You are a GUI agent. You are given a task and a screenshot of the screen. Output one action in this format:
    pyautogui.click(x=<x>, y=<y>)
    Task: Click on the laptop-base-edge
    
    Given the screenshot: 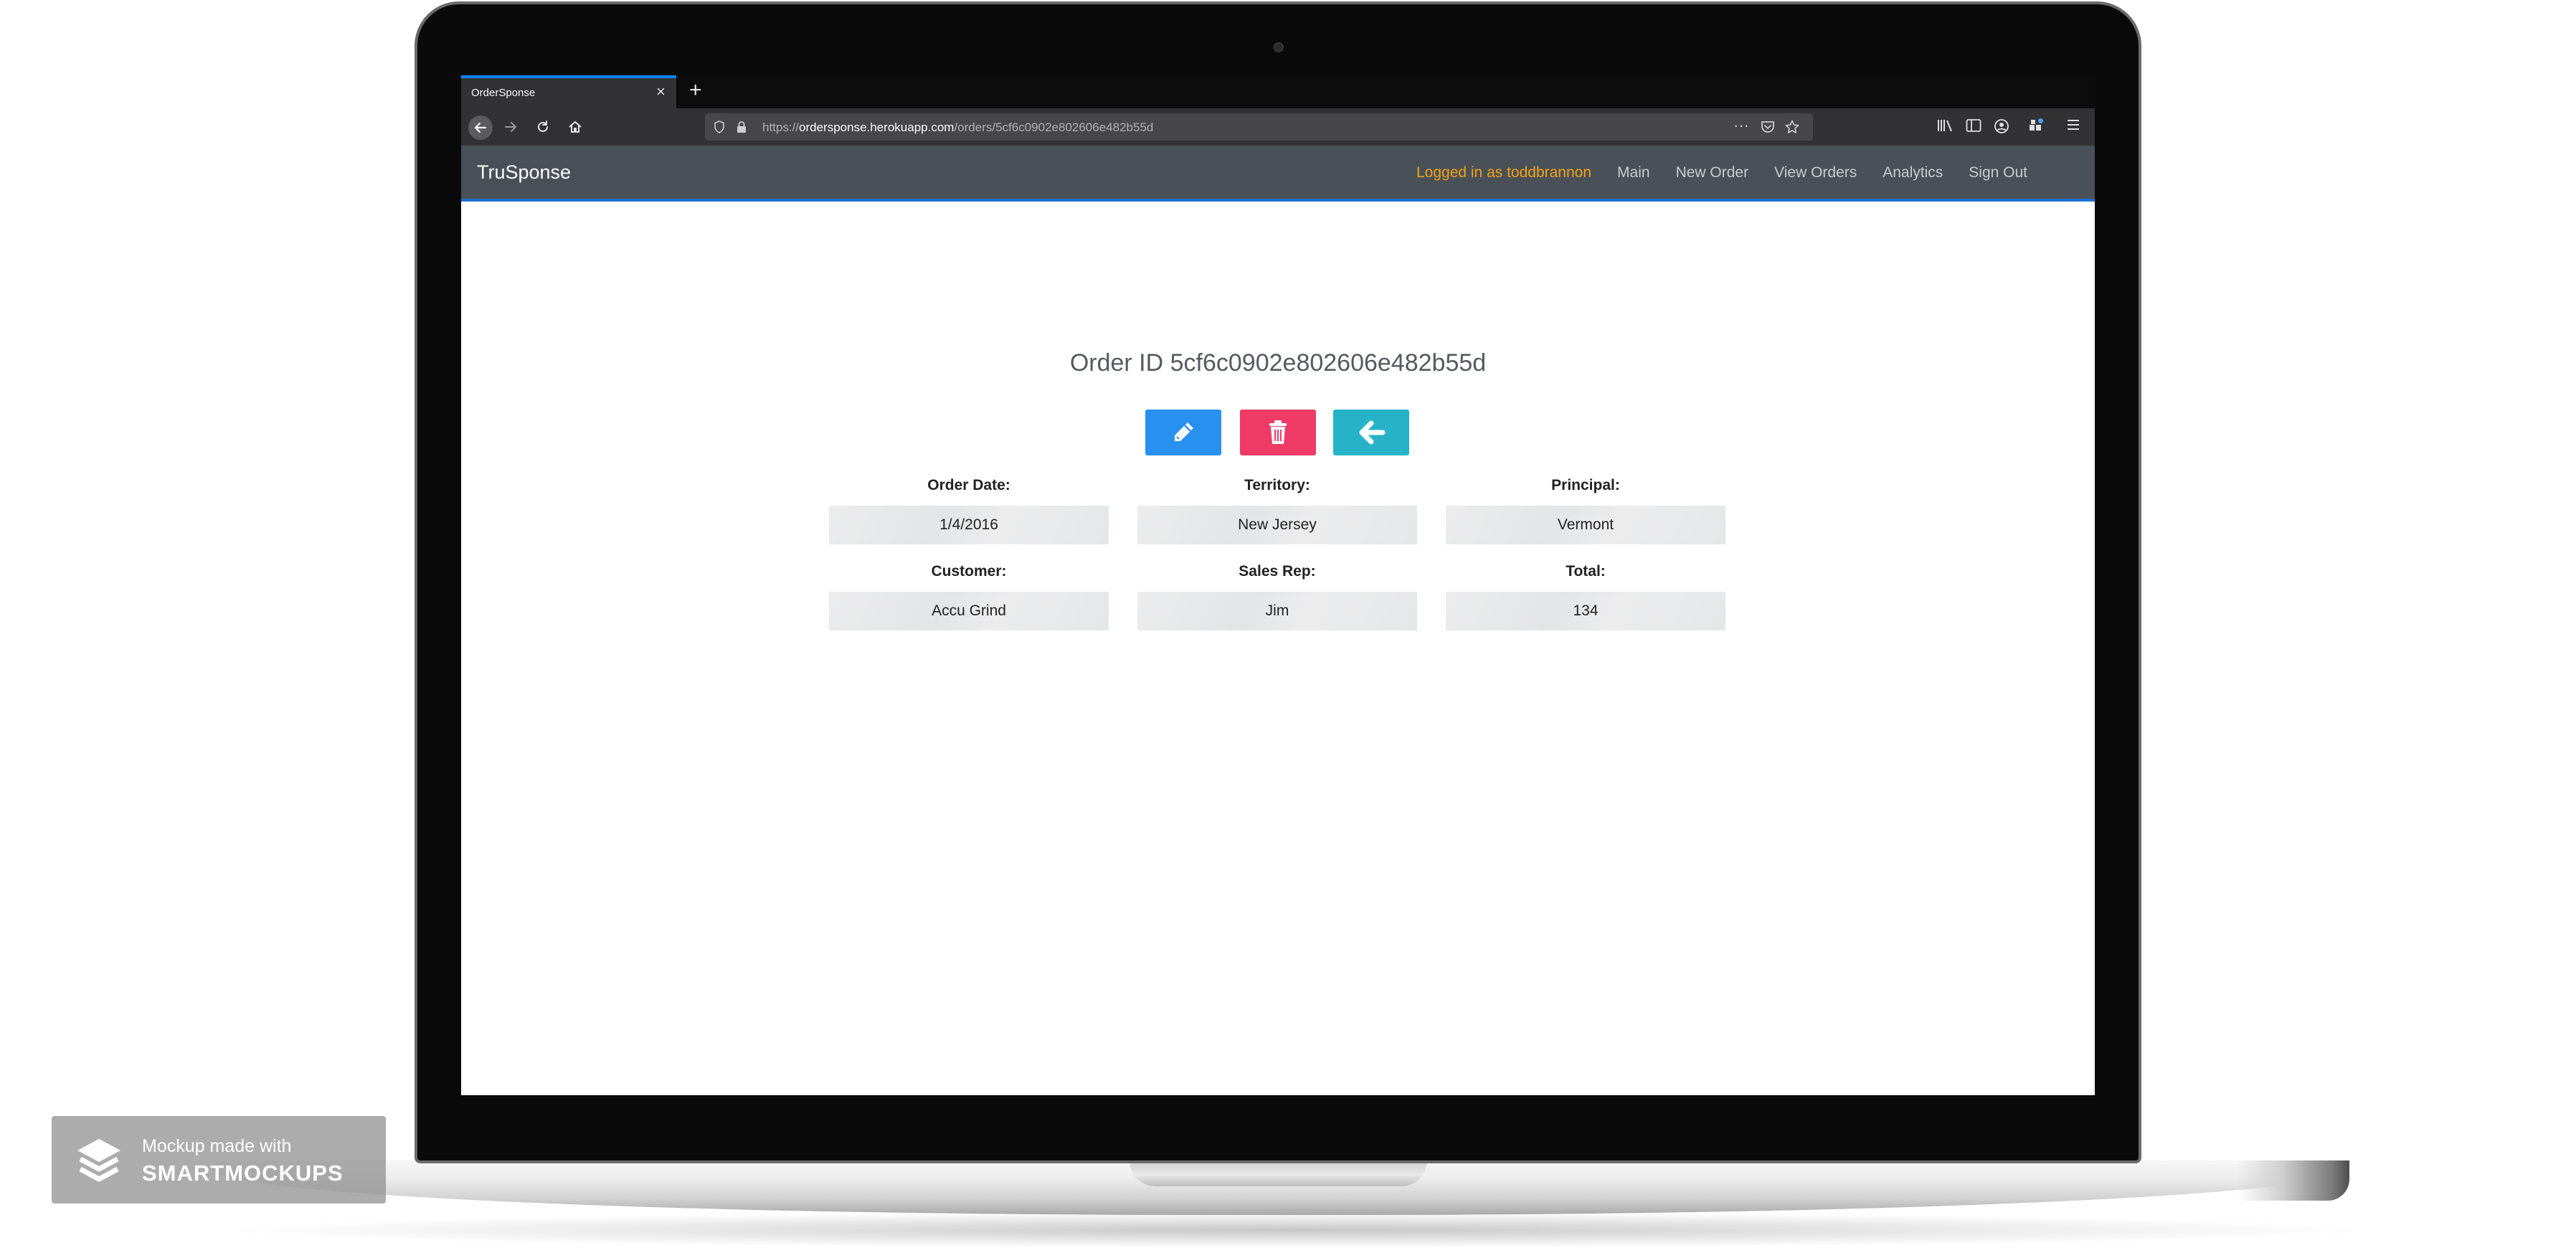 What is the action you would take?
    pyautogui.click(x=2293, y=1180)
    